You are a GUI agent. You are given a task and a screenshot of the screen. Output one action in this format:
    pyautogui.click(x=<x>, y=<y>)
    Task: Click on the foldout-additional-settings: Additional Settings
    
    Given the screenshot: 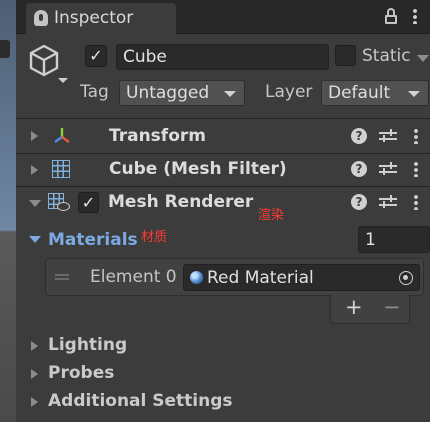 What is the action you would take?
    pyautogui.click(x=140, y=401)
    